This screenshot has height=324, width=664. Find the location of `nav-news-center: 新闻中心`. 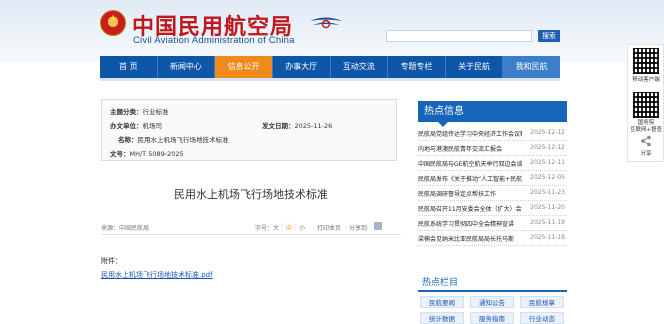

nav-news-center: 新闻中心 is located at coordinates (187, 67).